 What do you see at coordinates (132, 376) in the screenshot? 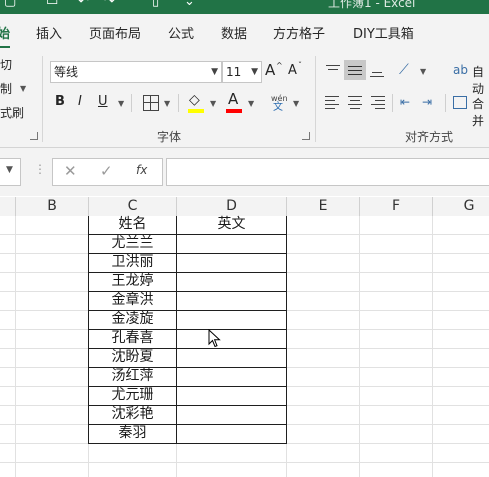
I see `name-cell: 汤红萍` at bounding box center [132, 376].